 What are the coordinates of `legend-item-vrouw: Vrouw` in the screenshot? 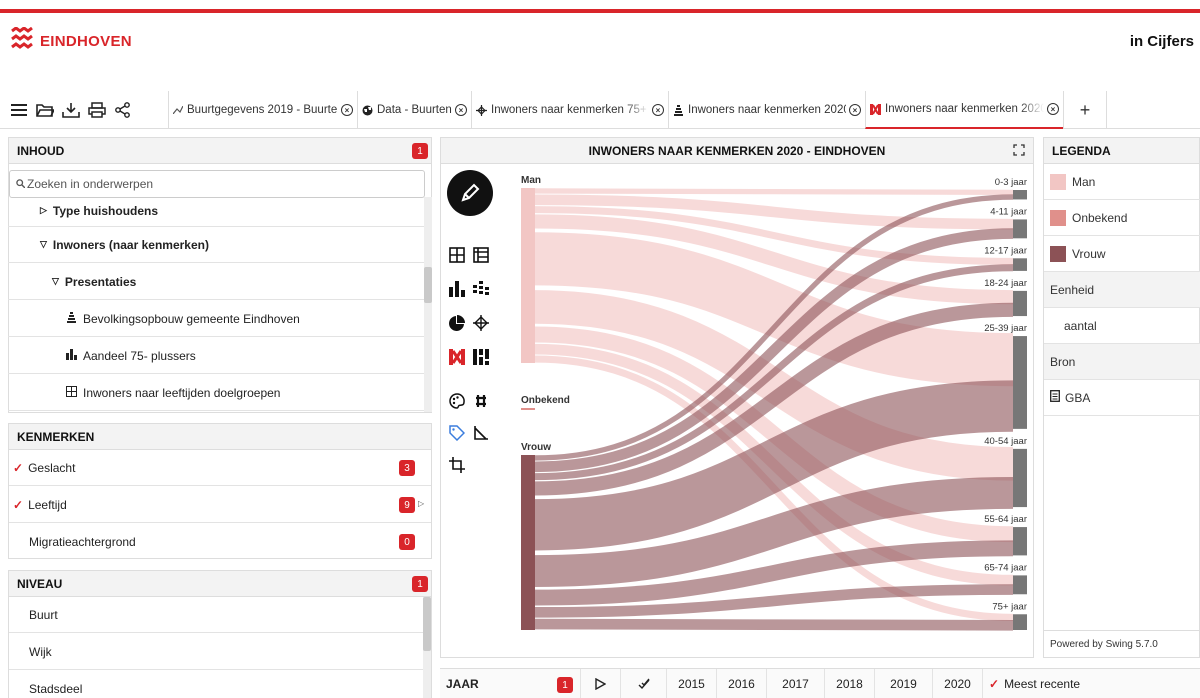 It's located at (1122, 254).